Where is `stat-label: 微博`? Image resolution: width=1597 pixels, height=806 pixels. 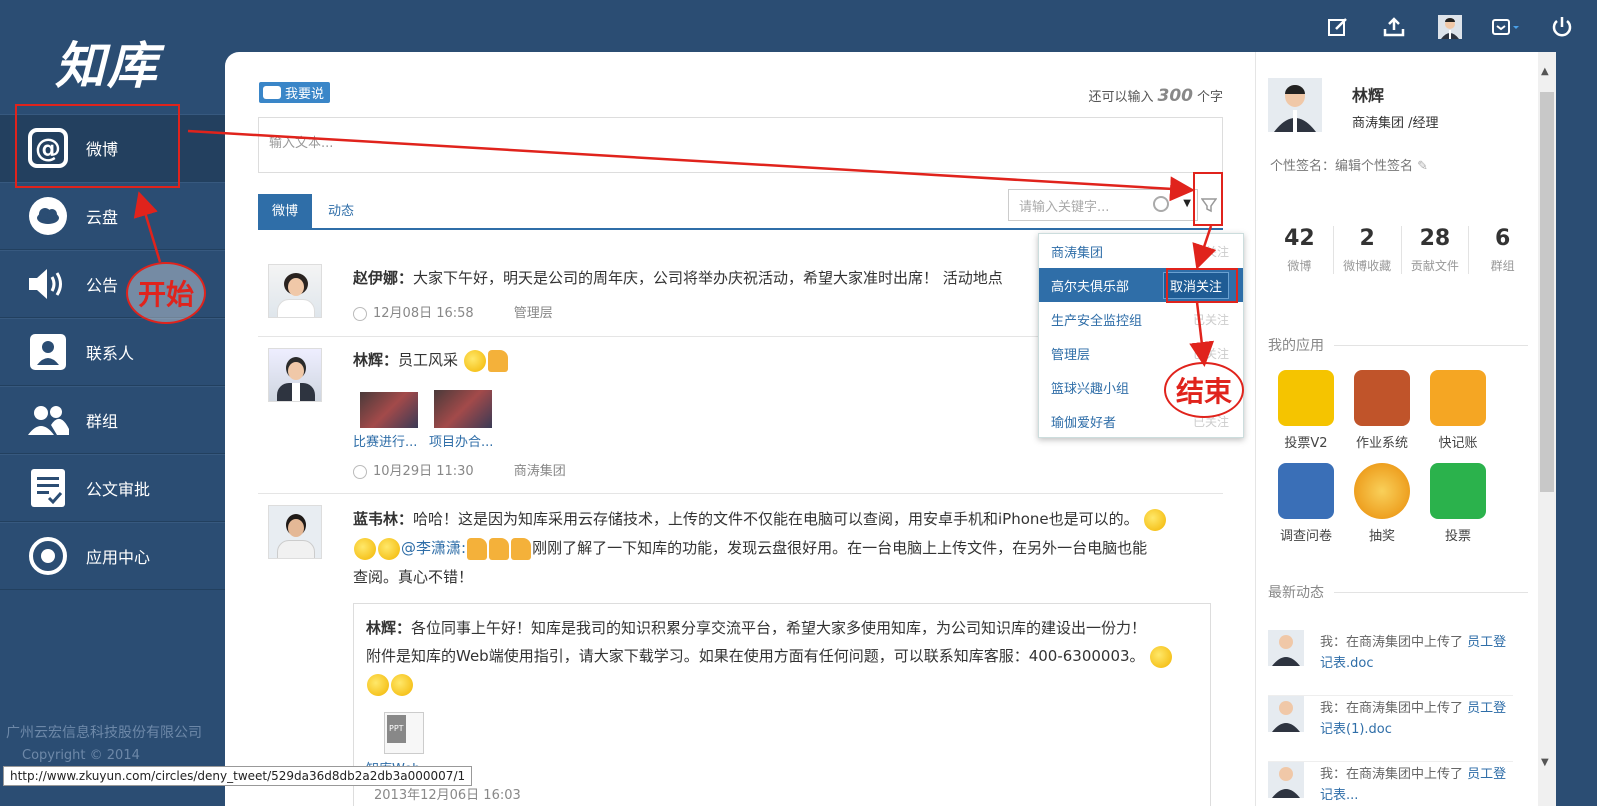
stat-label: 微博 is located at coordinates (1299, 266).